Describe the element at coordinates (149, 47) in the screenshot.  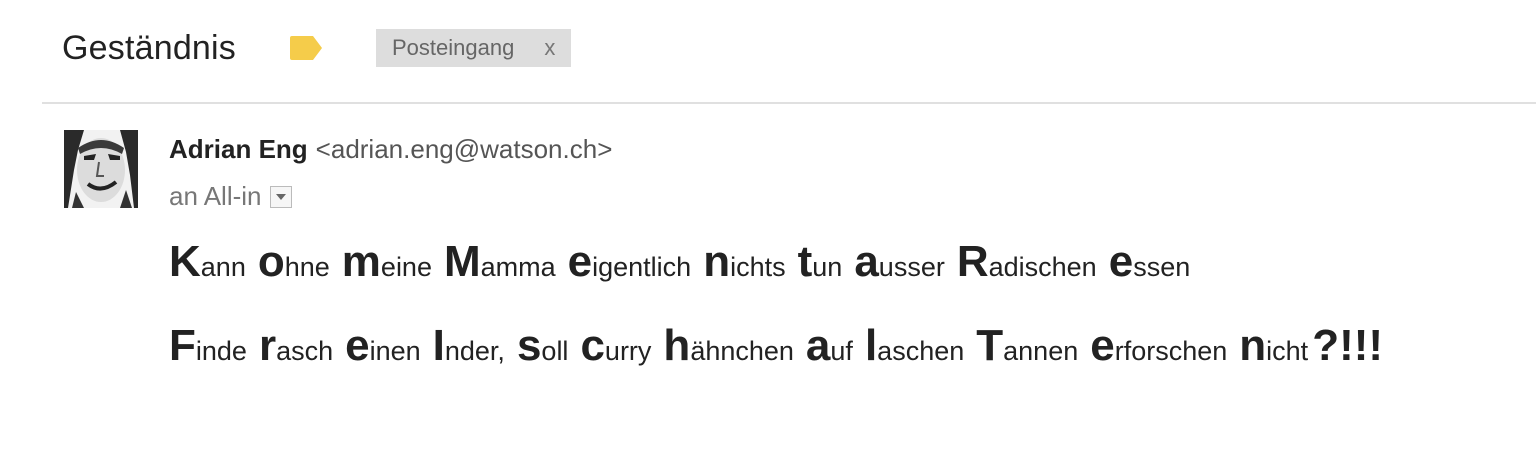
I see `email-subject: Geständnis` at that location.